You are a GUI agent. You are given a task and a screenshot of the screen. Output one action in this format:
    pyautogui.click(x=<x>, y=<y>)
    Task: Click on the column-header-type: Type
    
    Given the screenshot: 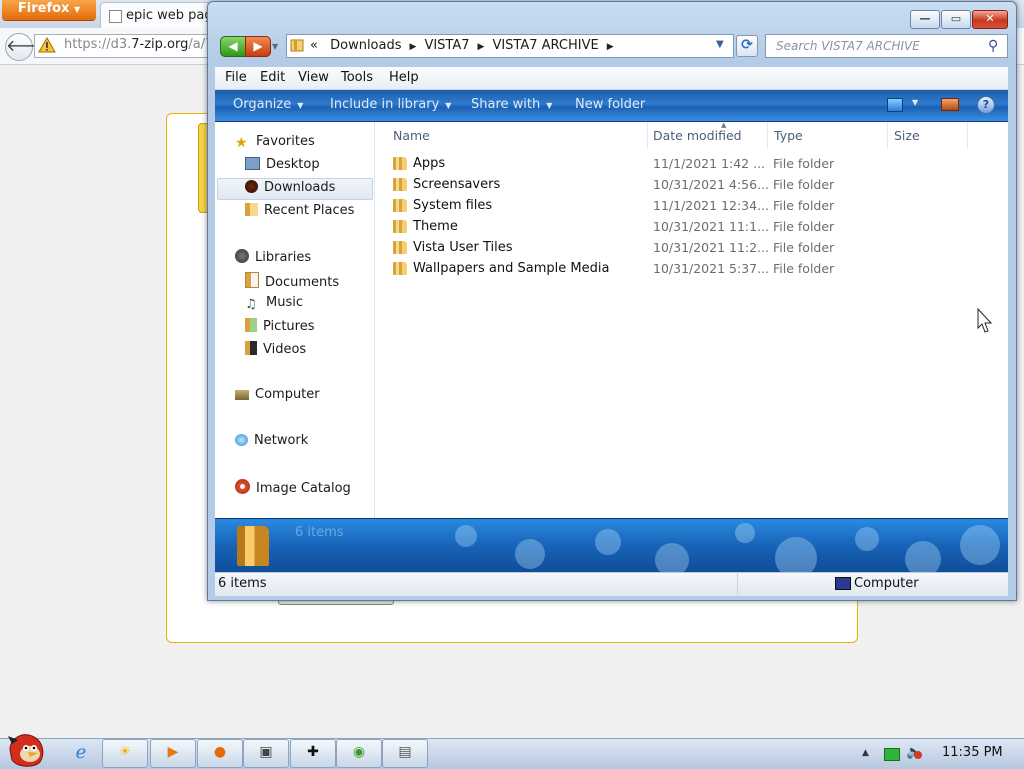 What is the action you would take?
    pyautogui.click(x=788, y=135)
    